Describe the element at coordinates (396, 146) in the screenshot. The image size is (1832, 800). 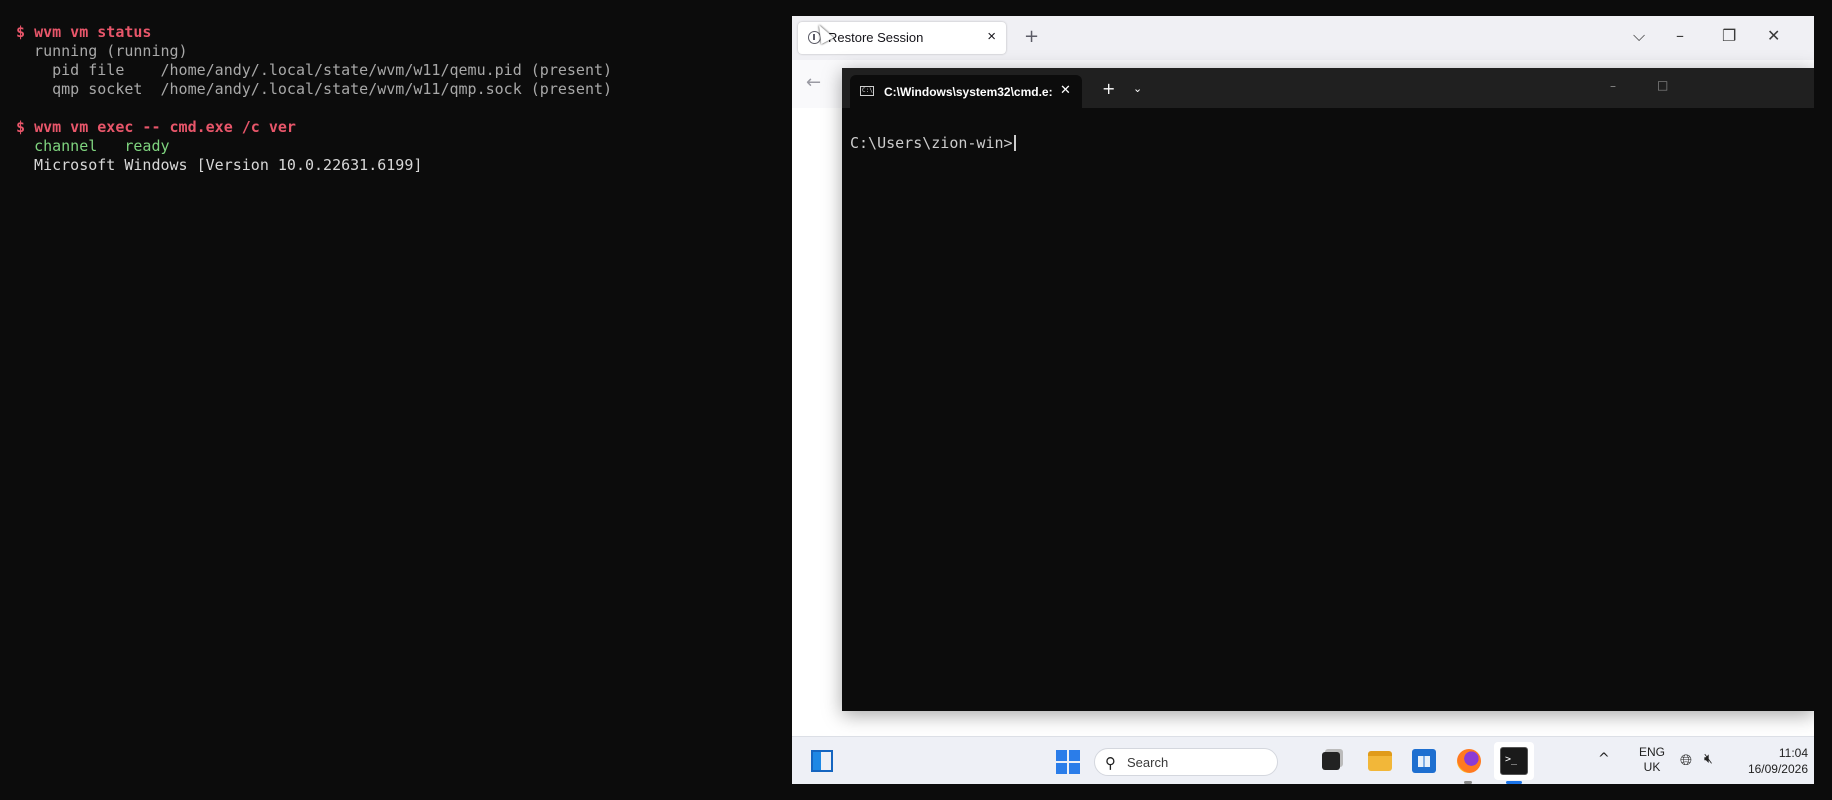
I see `terminal-status-line: channel ready` at that location.